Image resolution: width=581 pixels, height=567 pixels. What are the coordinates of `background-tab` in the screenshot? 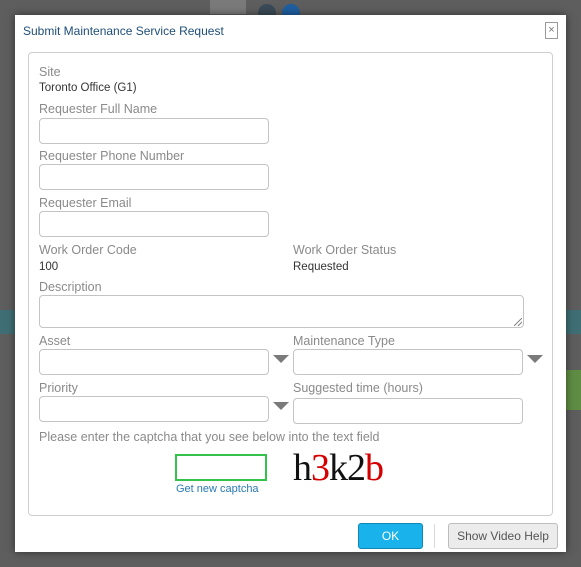 It's located at (228, 7).